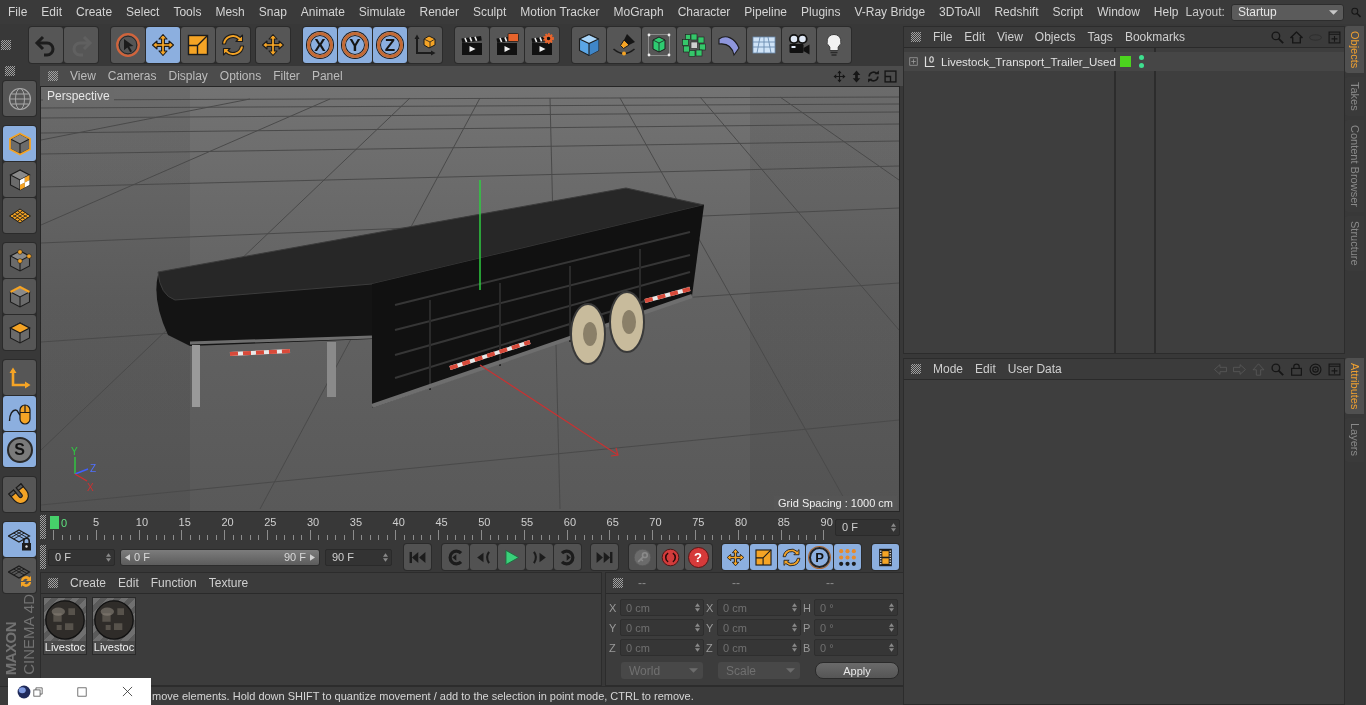 Image resolution: width=1366 pixels, height=705 pixels. What do you see at coordinates (19, 143) in the screenshot?
I see `model-mode-button` at bounding box center [19, 143].